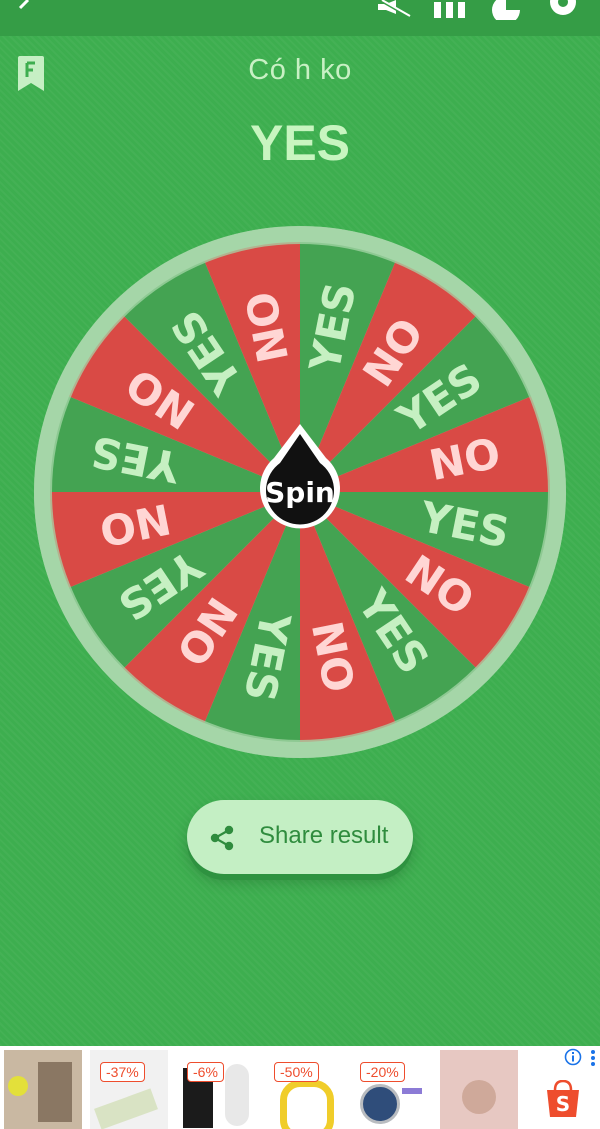 The height and width of the screenshot is (1129, 600). Describe the element at coordinates (394, 10) in the screenshot. I see `mute-icon` at that location.